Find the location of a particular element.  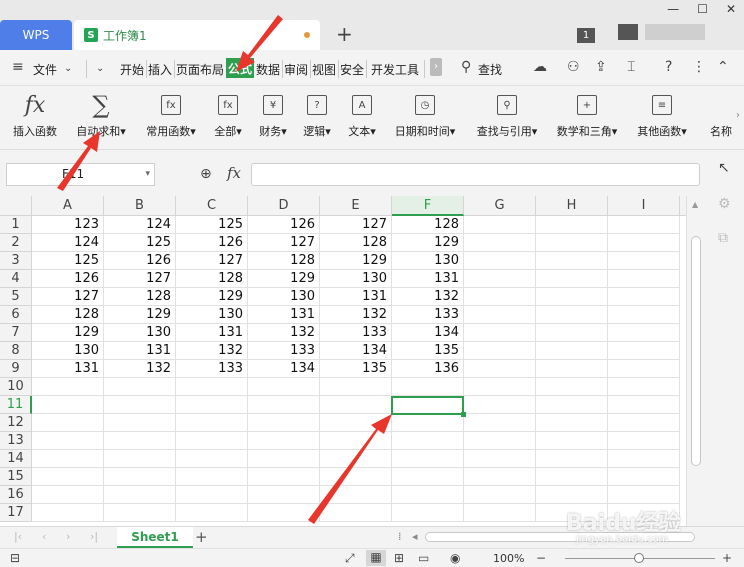

cell-h15 is located at coordinates (572, 477).